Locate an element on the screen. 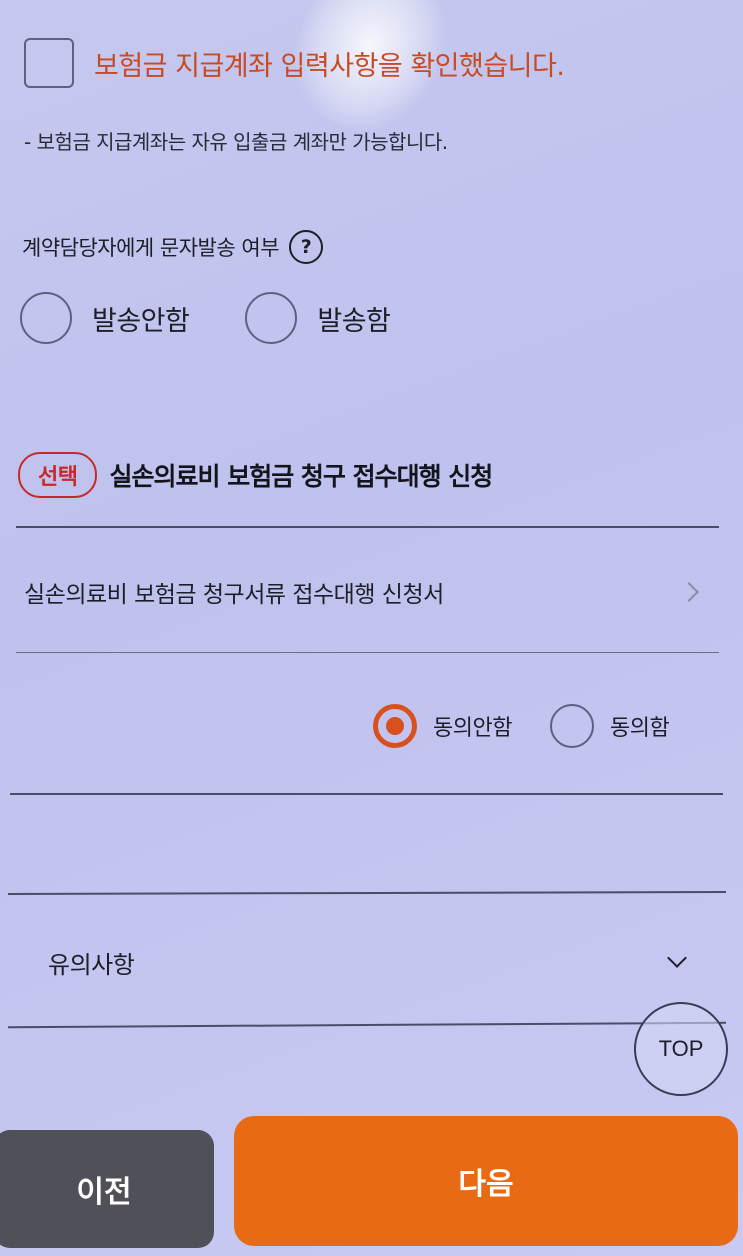 Image resolution: width=743 pixels, height=1256 pixels. radio-label: 발송함 is located at coordinates (354, 321).